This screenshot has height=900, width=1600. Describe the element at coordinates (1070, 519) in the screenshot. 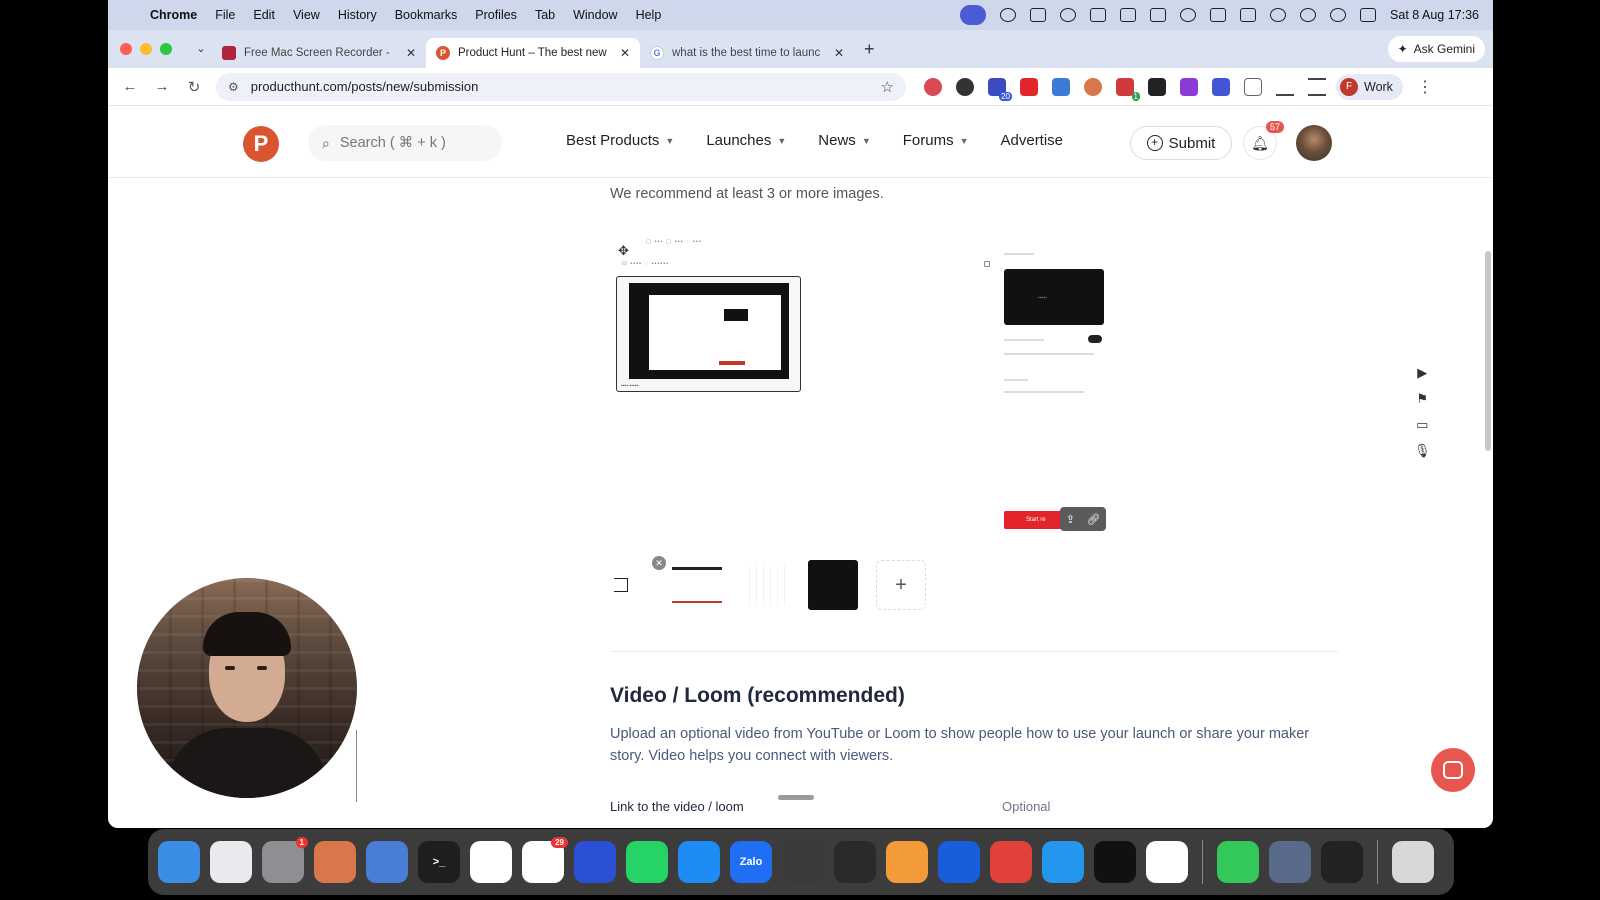

I see `upload-icon: ⇪` at that location.